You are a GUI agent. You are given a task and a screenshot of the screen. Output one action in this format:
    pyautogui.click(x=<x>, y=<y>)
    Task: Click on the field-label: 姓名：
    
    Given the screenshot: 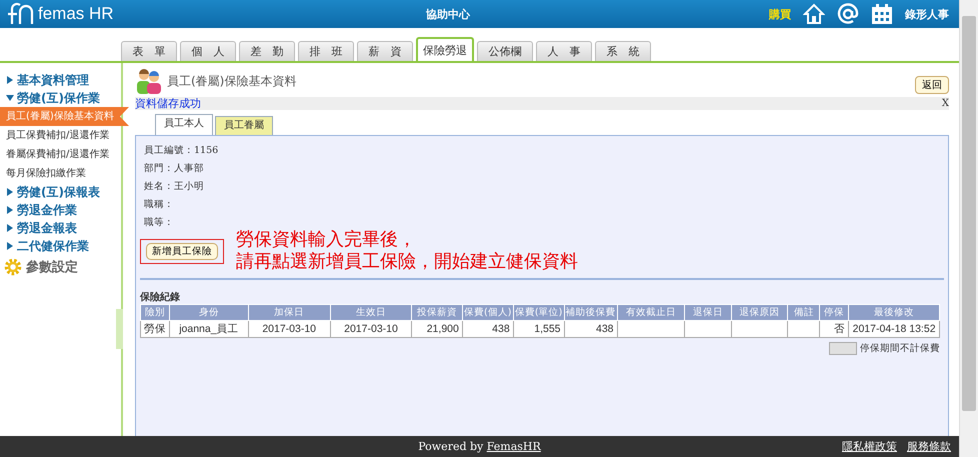 What is the action you would take?
    pyautogui.click(x=159, y=186)
    